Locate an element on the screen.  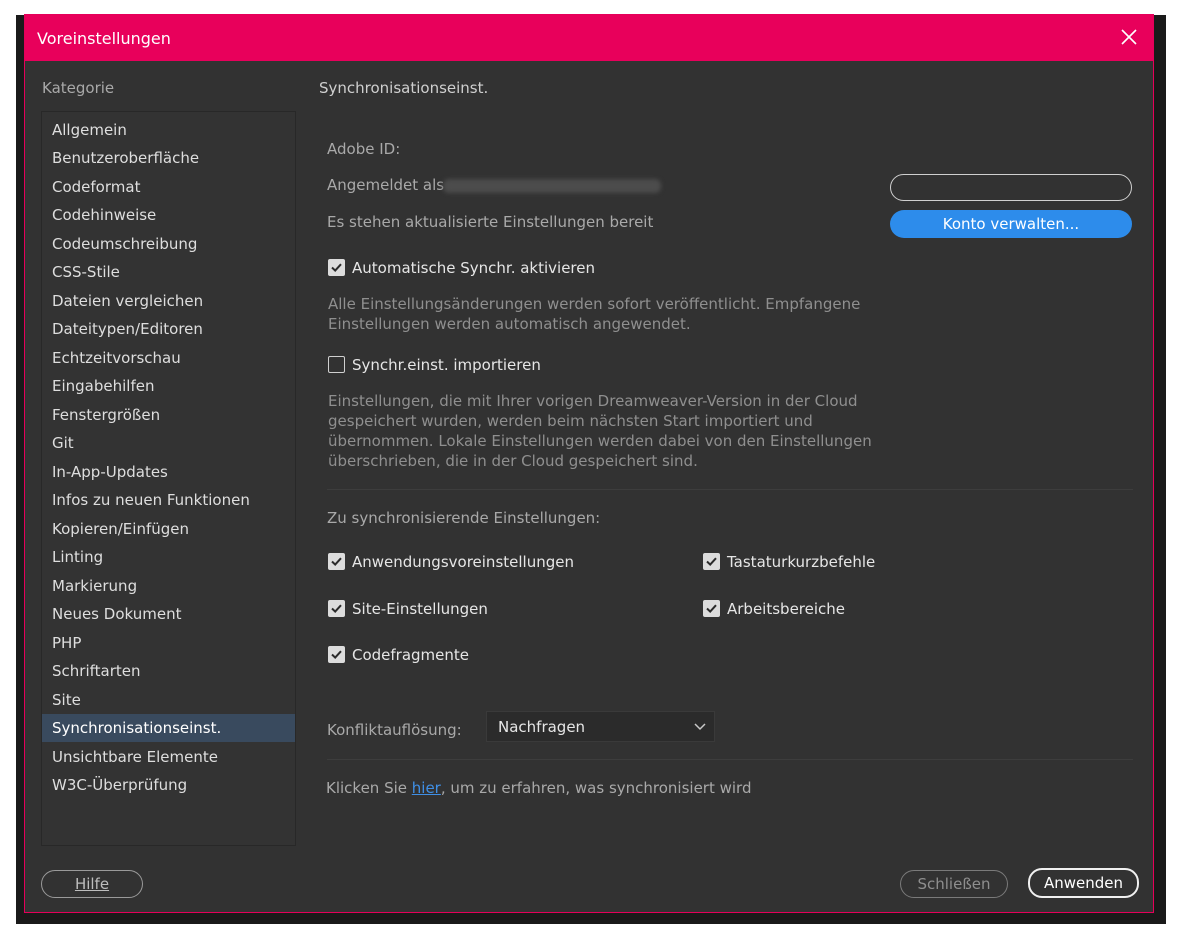
keyboard-shortcuts-label: Tastaturkurzbefehle is located at coordinates (801, 562).